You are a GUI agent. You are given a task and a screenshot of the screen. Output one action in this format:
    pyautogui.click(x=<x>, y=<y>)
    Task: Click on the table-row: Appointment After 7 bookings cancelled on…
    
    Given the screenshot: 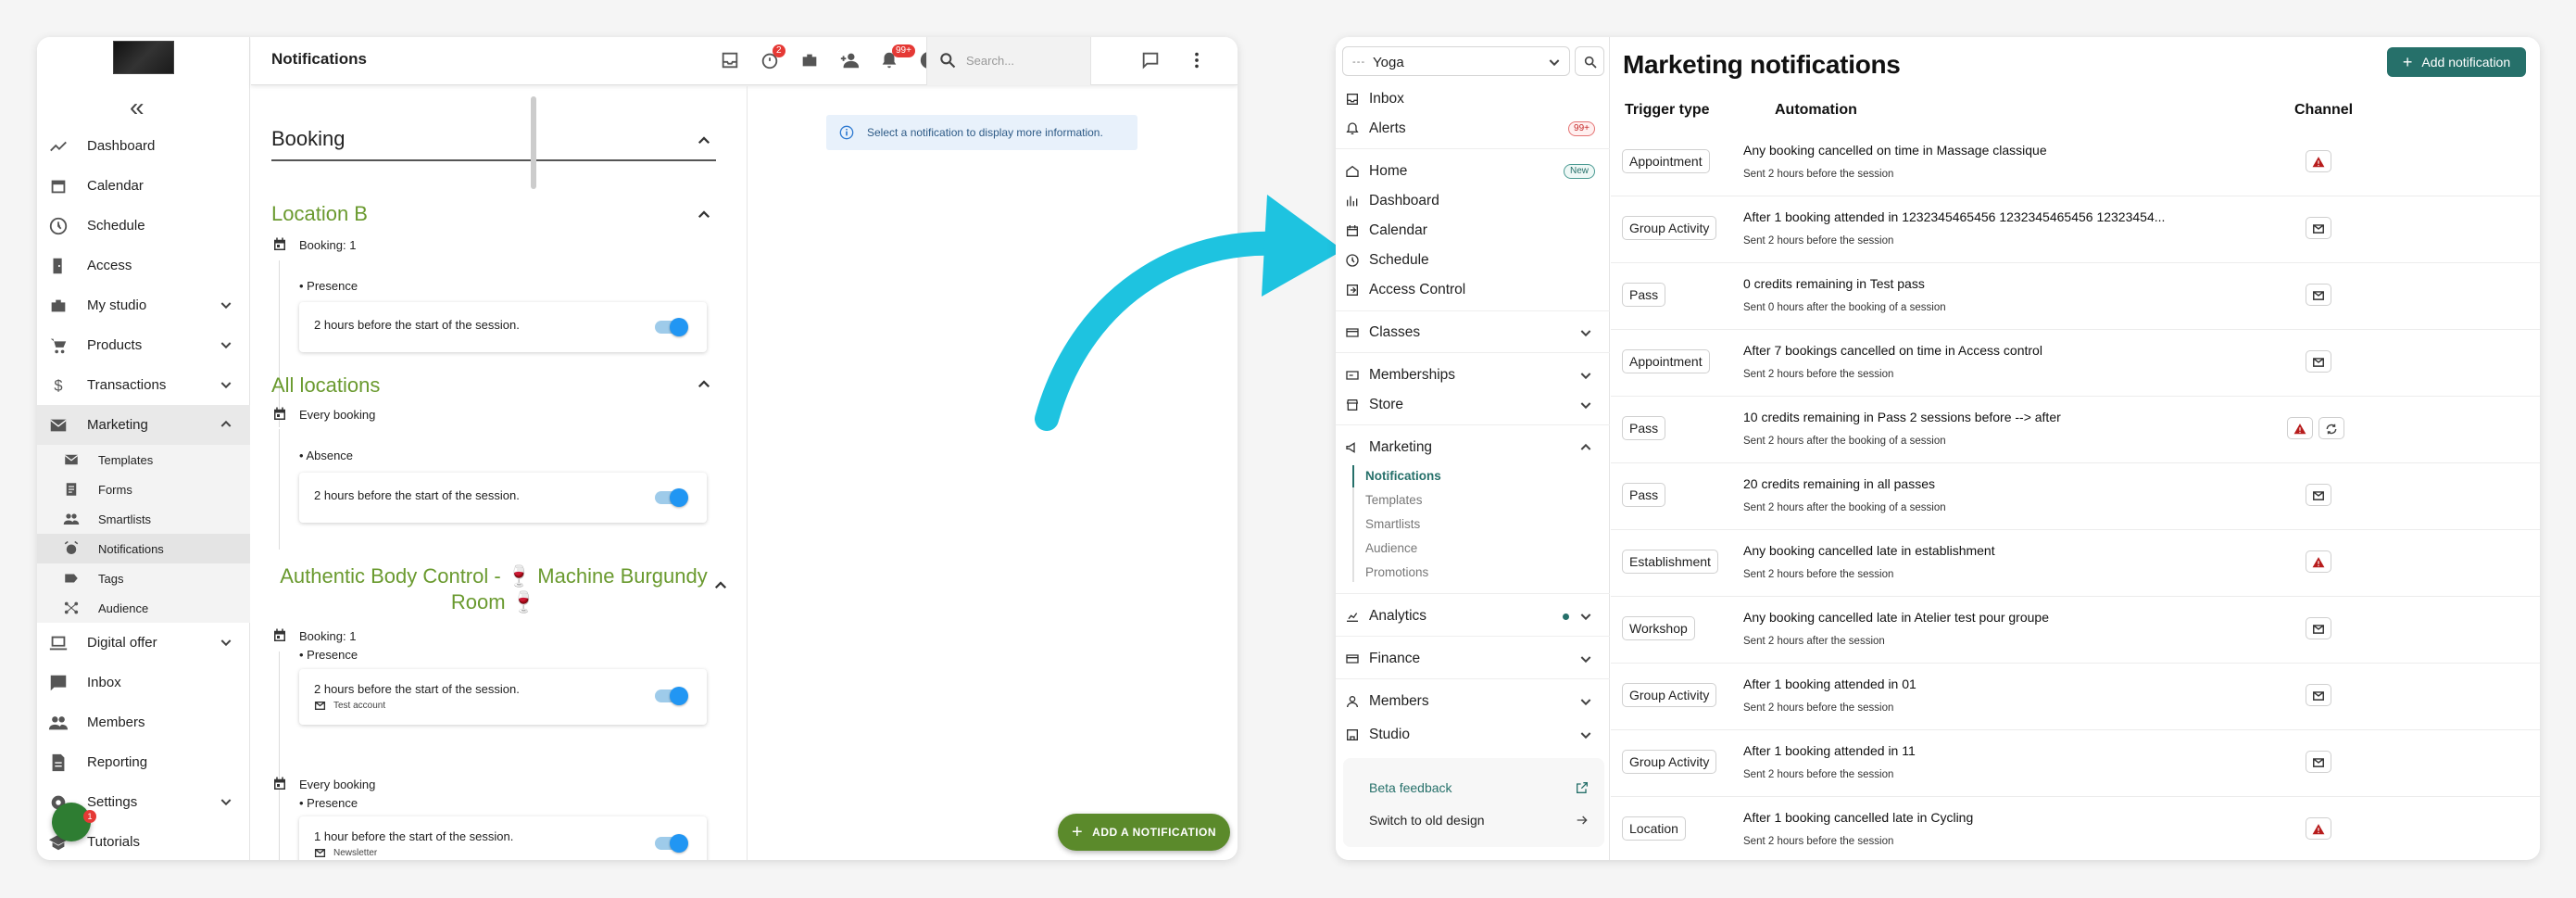 What is the action you would take?
    pyautogui.click(x=2075, y=363)
    